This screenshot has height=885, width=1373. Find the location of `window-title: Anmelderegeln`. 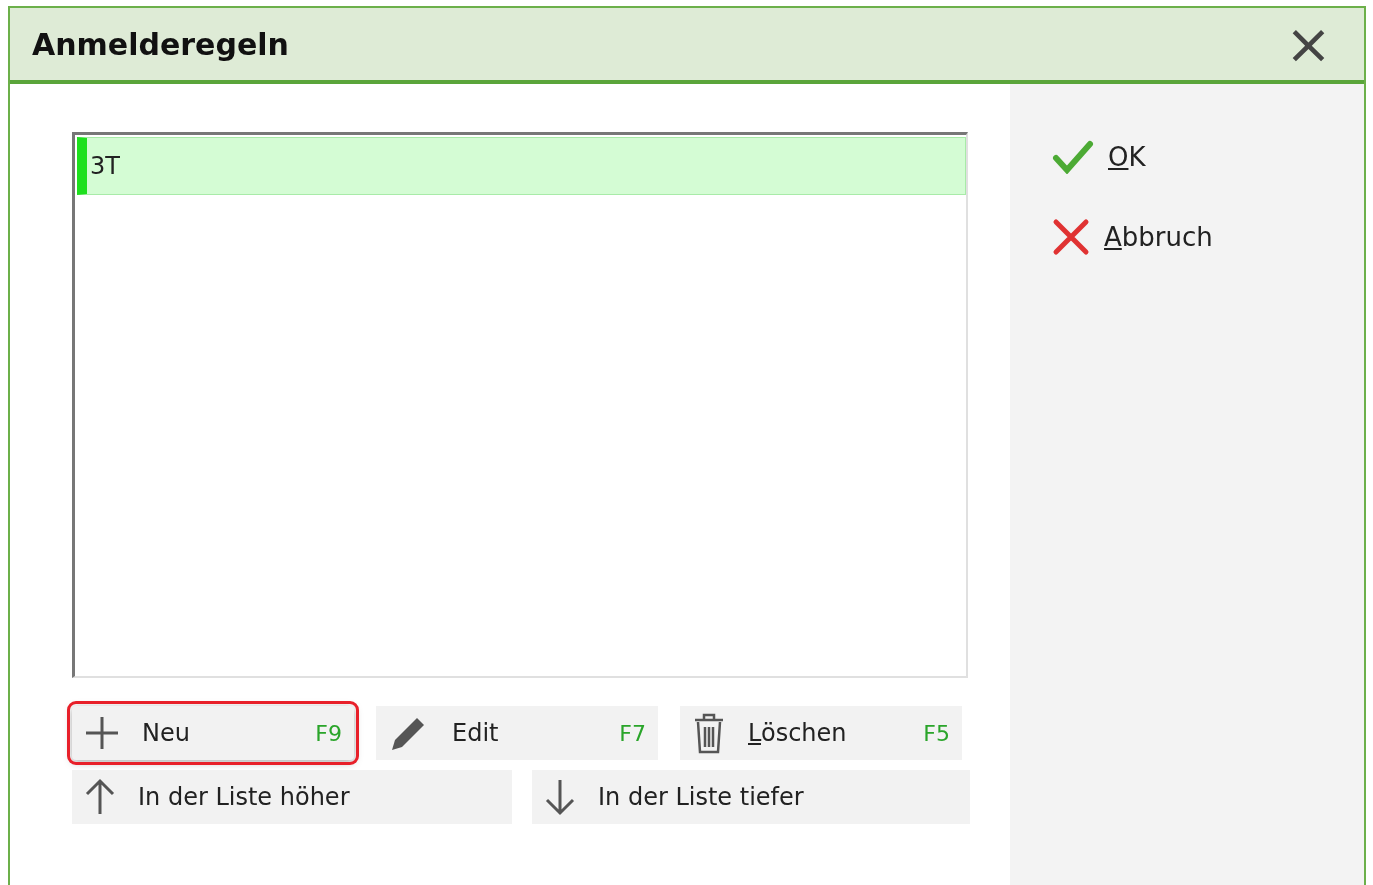

window-title: Anmelderegeln is located at coordinates (160, 44).